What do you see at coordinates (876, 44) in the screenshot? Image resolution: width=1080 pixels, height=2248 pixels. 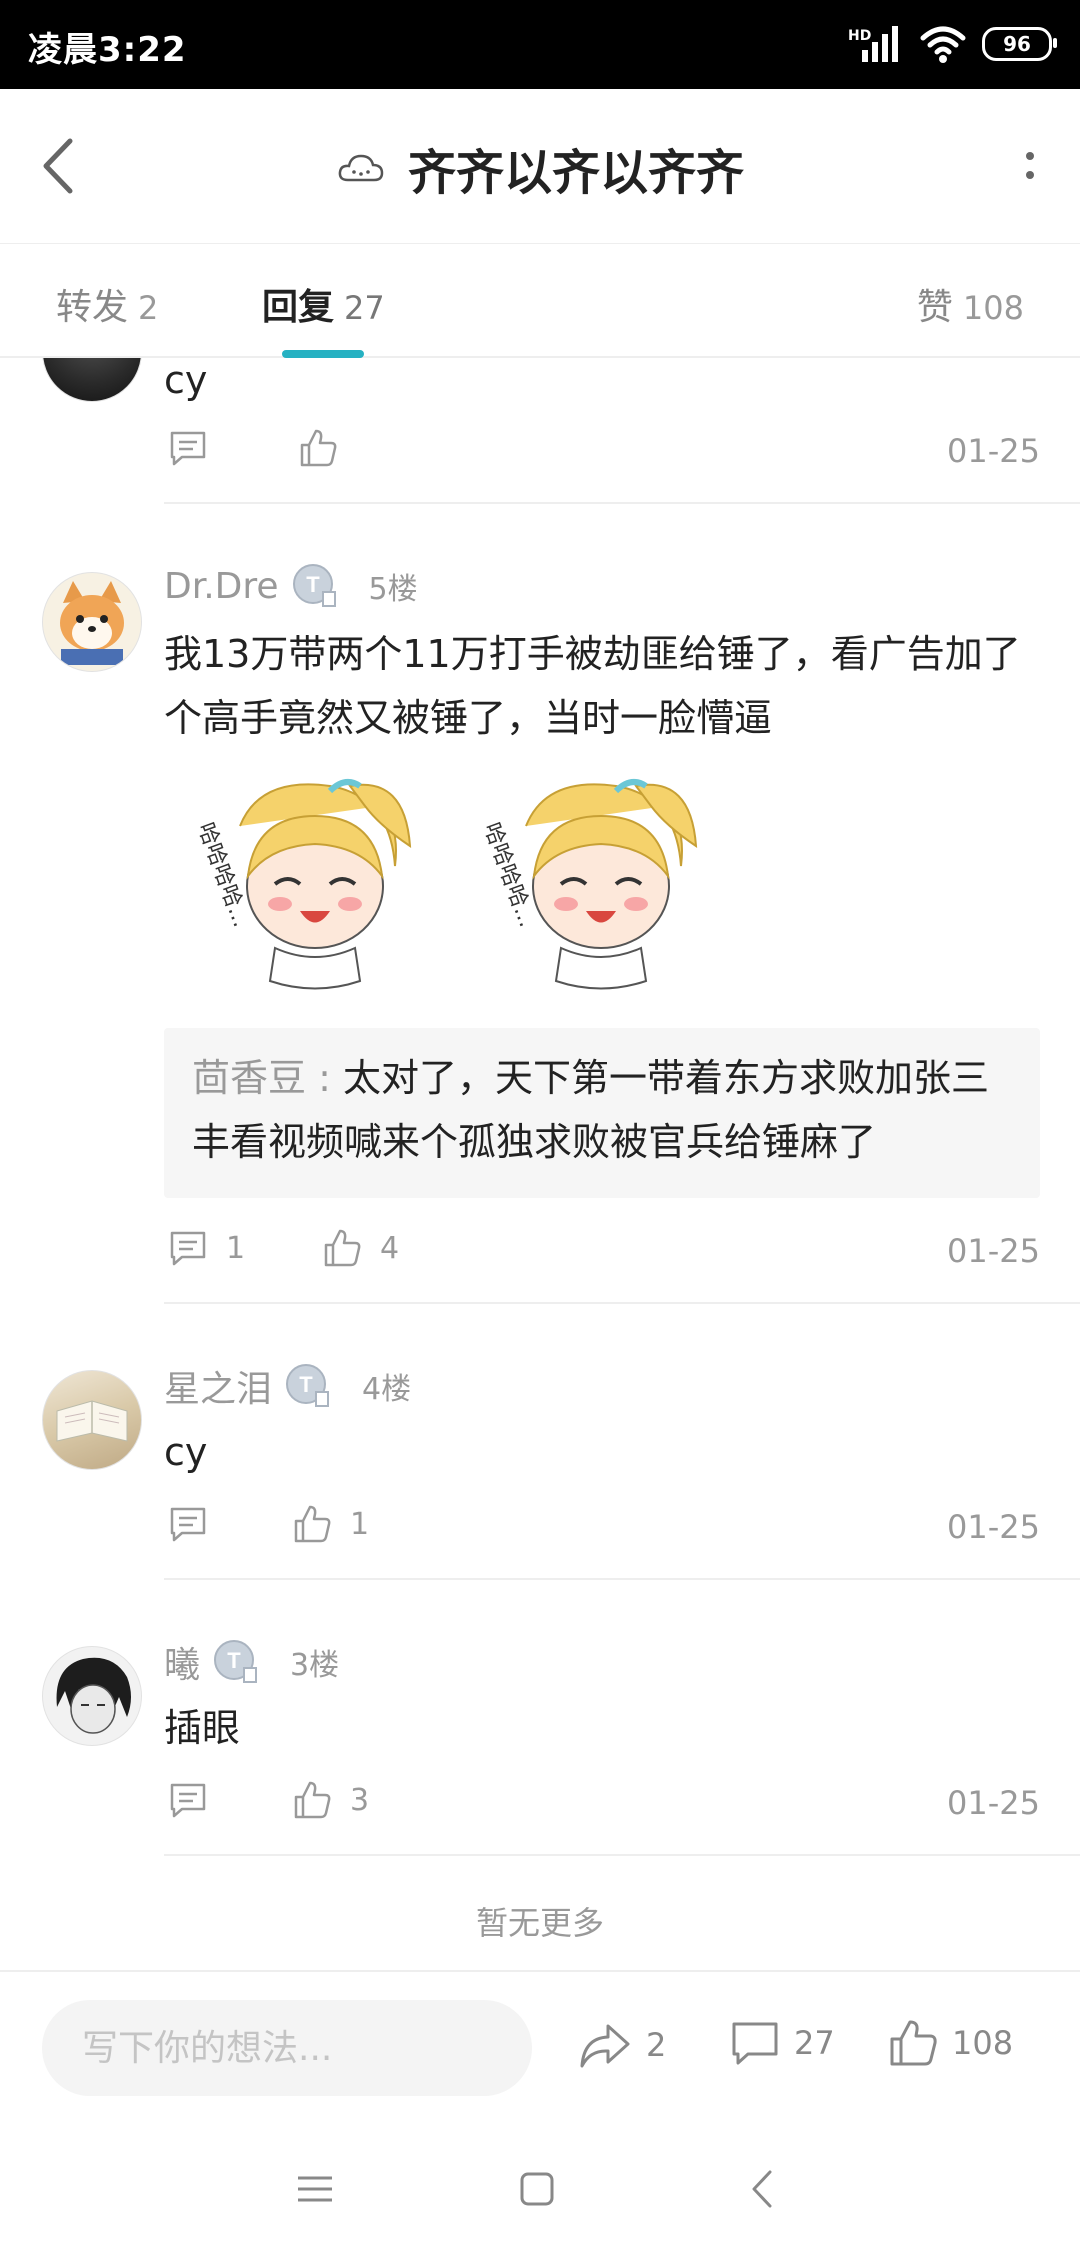 I see `signal-icon: HD` at bounding box center [876, 44].